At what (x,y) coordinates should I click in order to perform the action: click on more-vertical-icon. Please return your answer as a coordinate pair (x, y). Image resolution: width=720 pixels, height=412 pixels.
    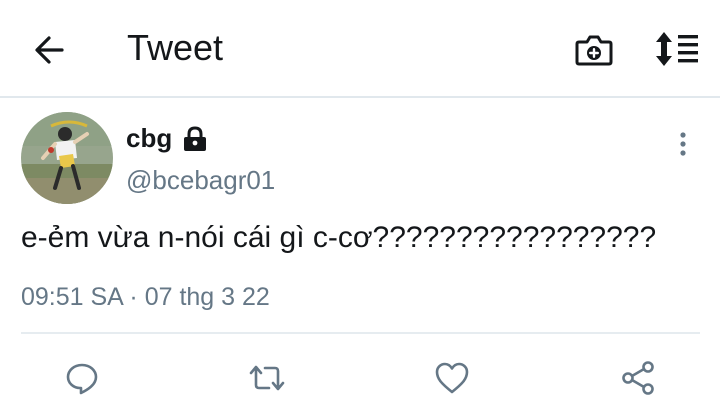
    Looking at the image, I should click on (683, 144).